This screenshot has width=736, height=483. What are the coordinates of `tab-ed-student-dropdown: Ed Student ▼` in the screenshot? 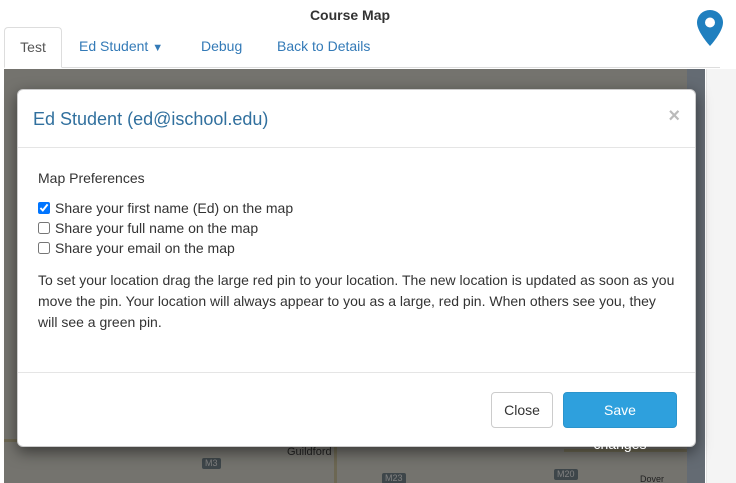 It's located at (121, 47).